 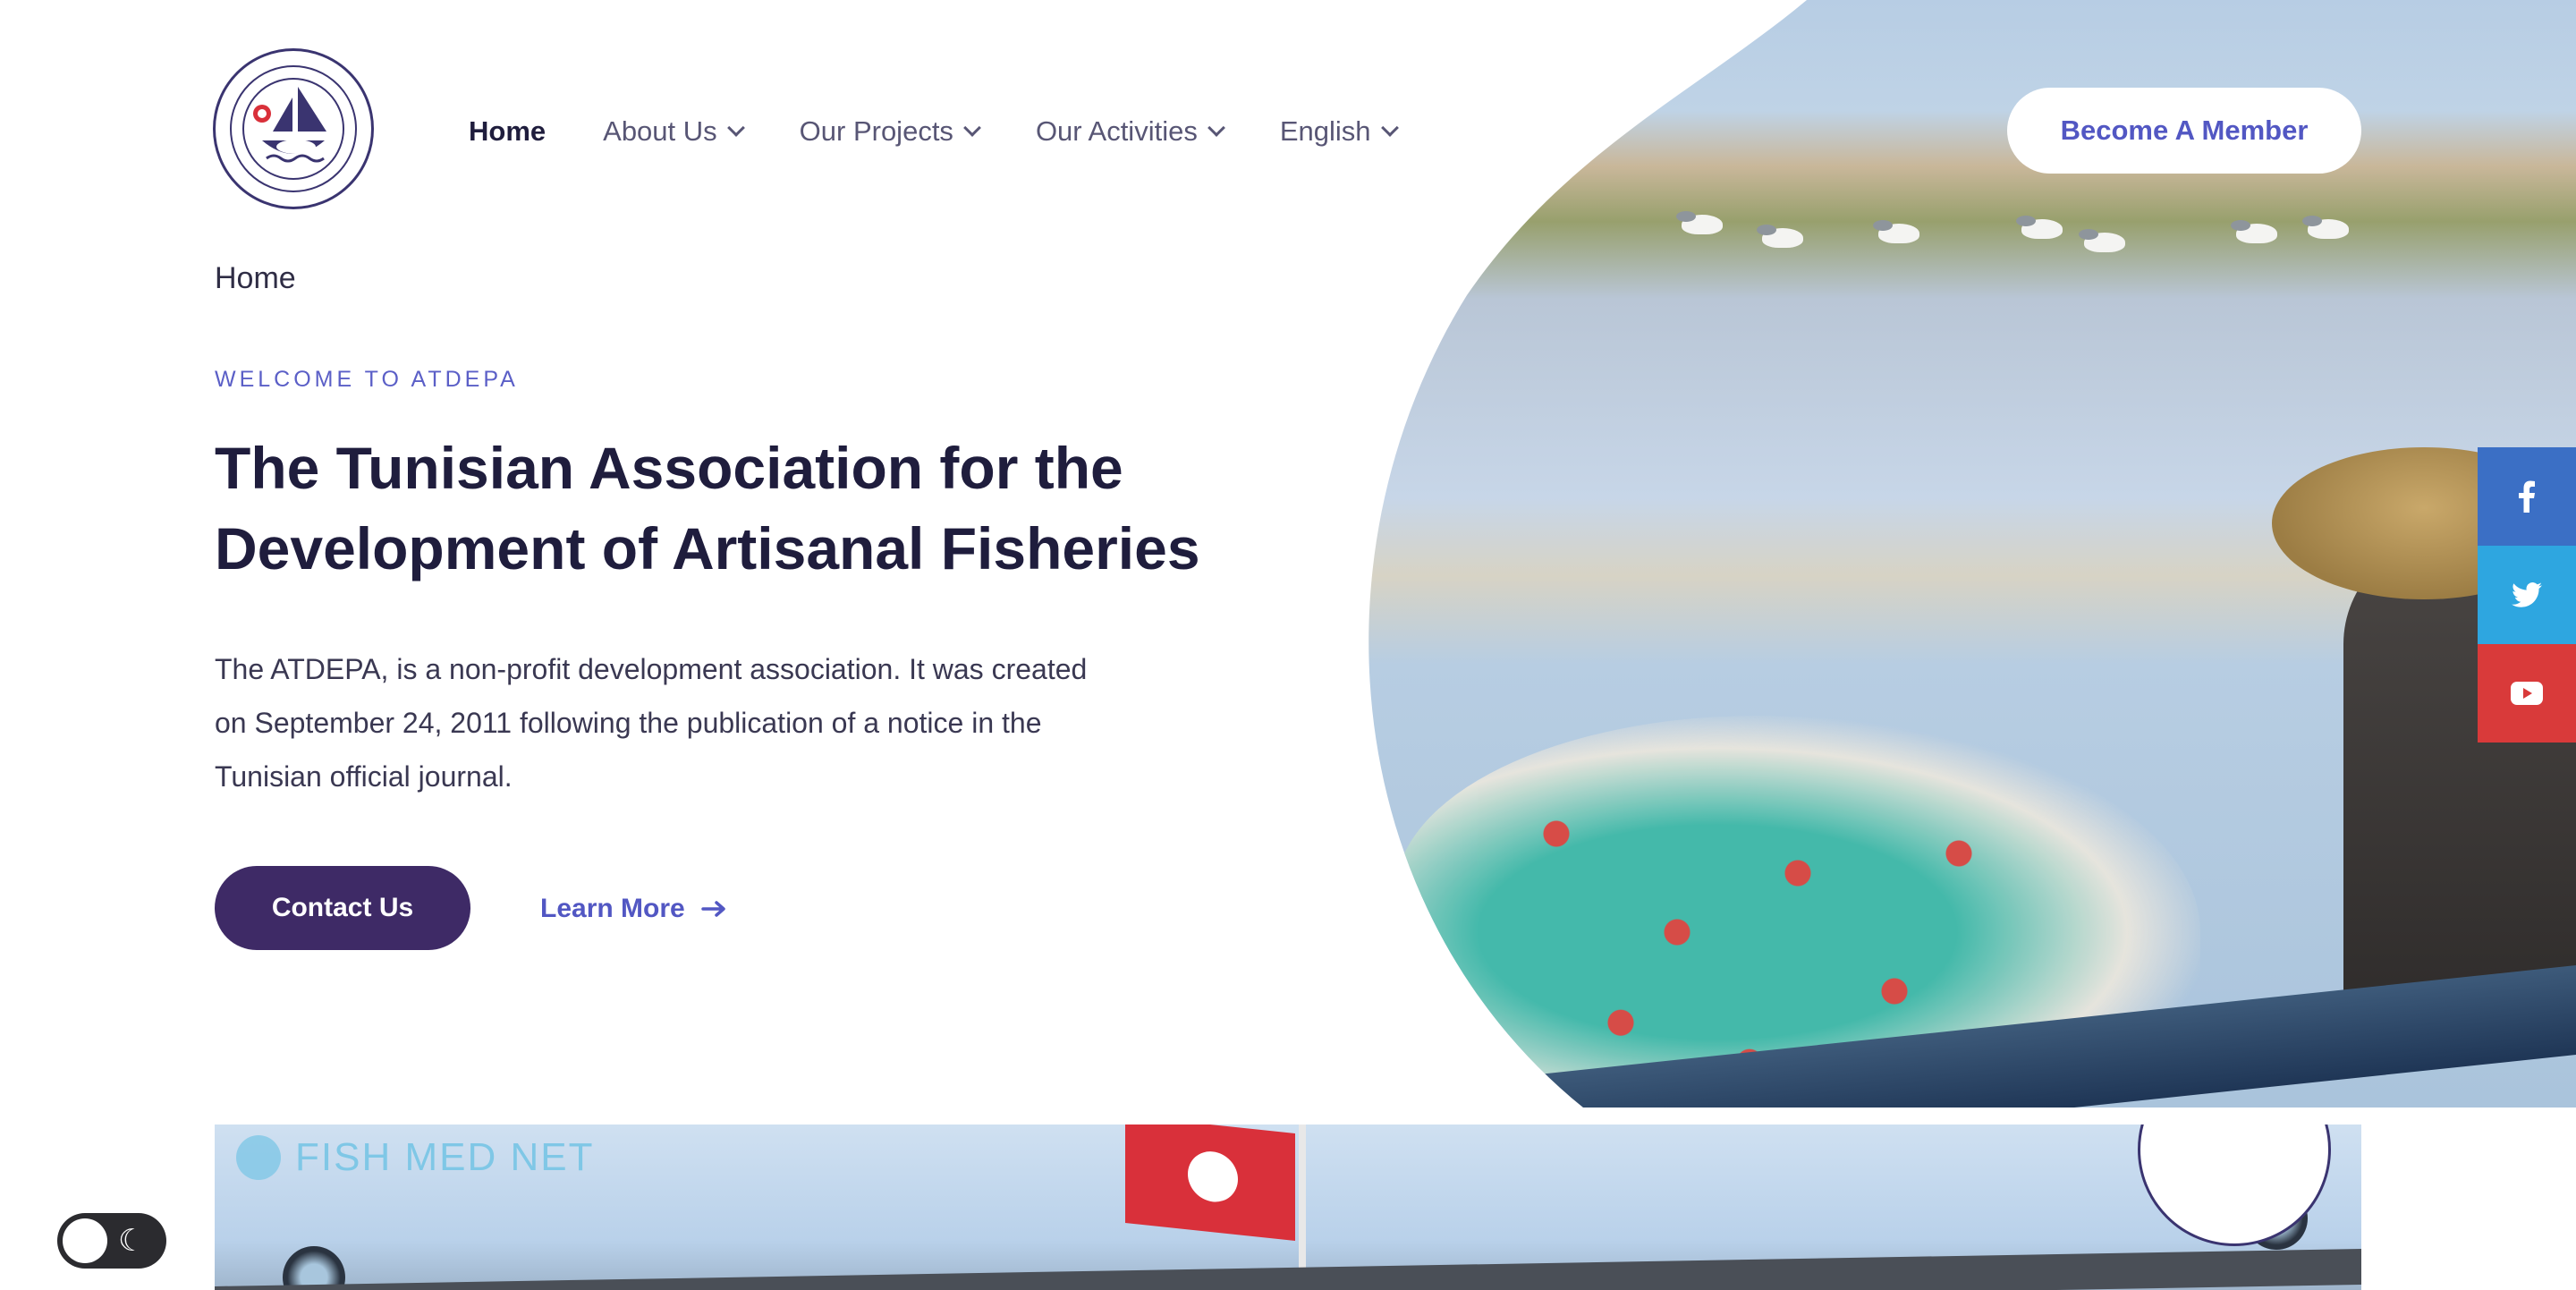 I want to click on nav-our-projects-label: Our Projects, so click(x=876, y=131).